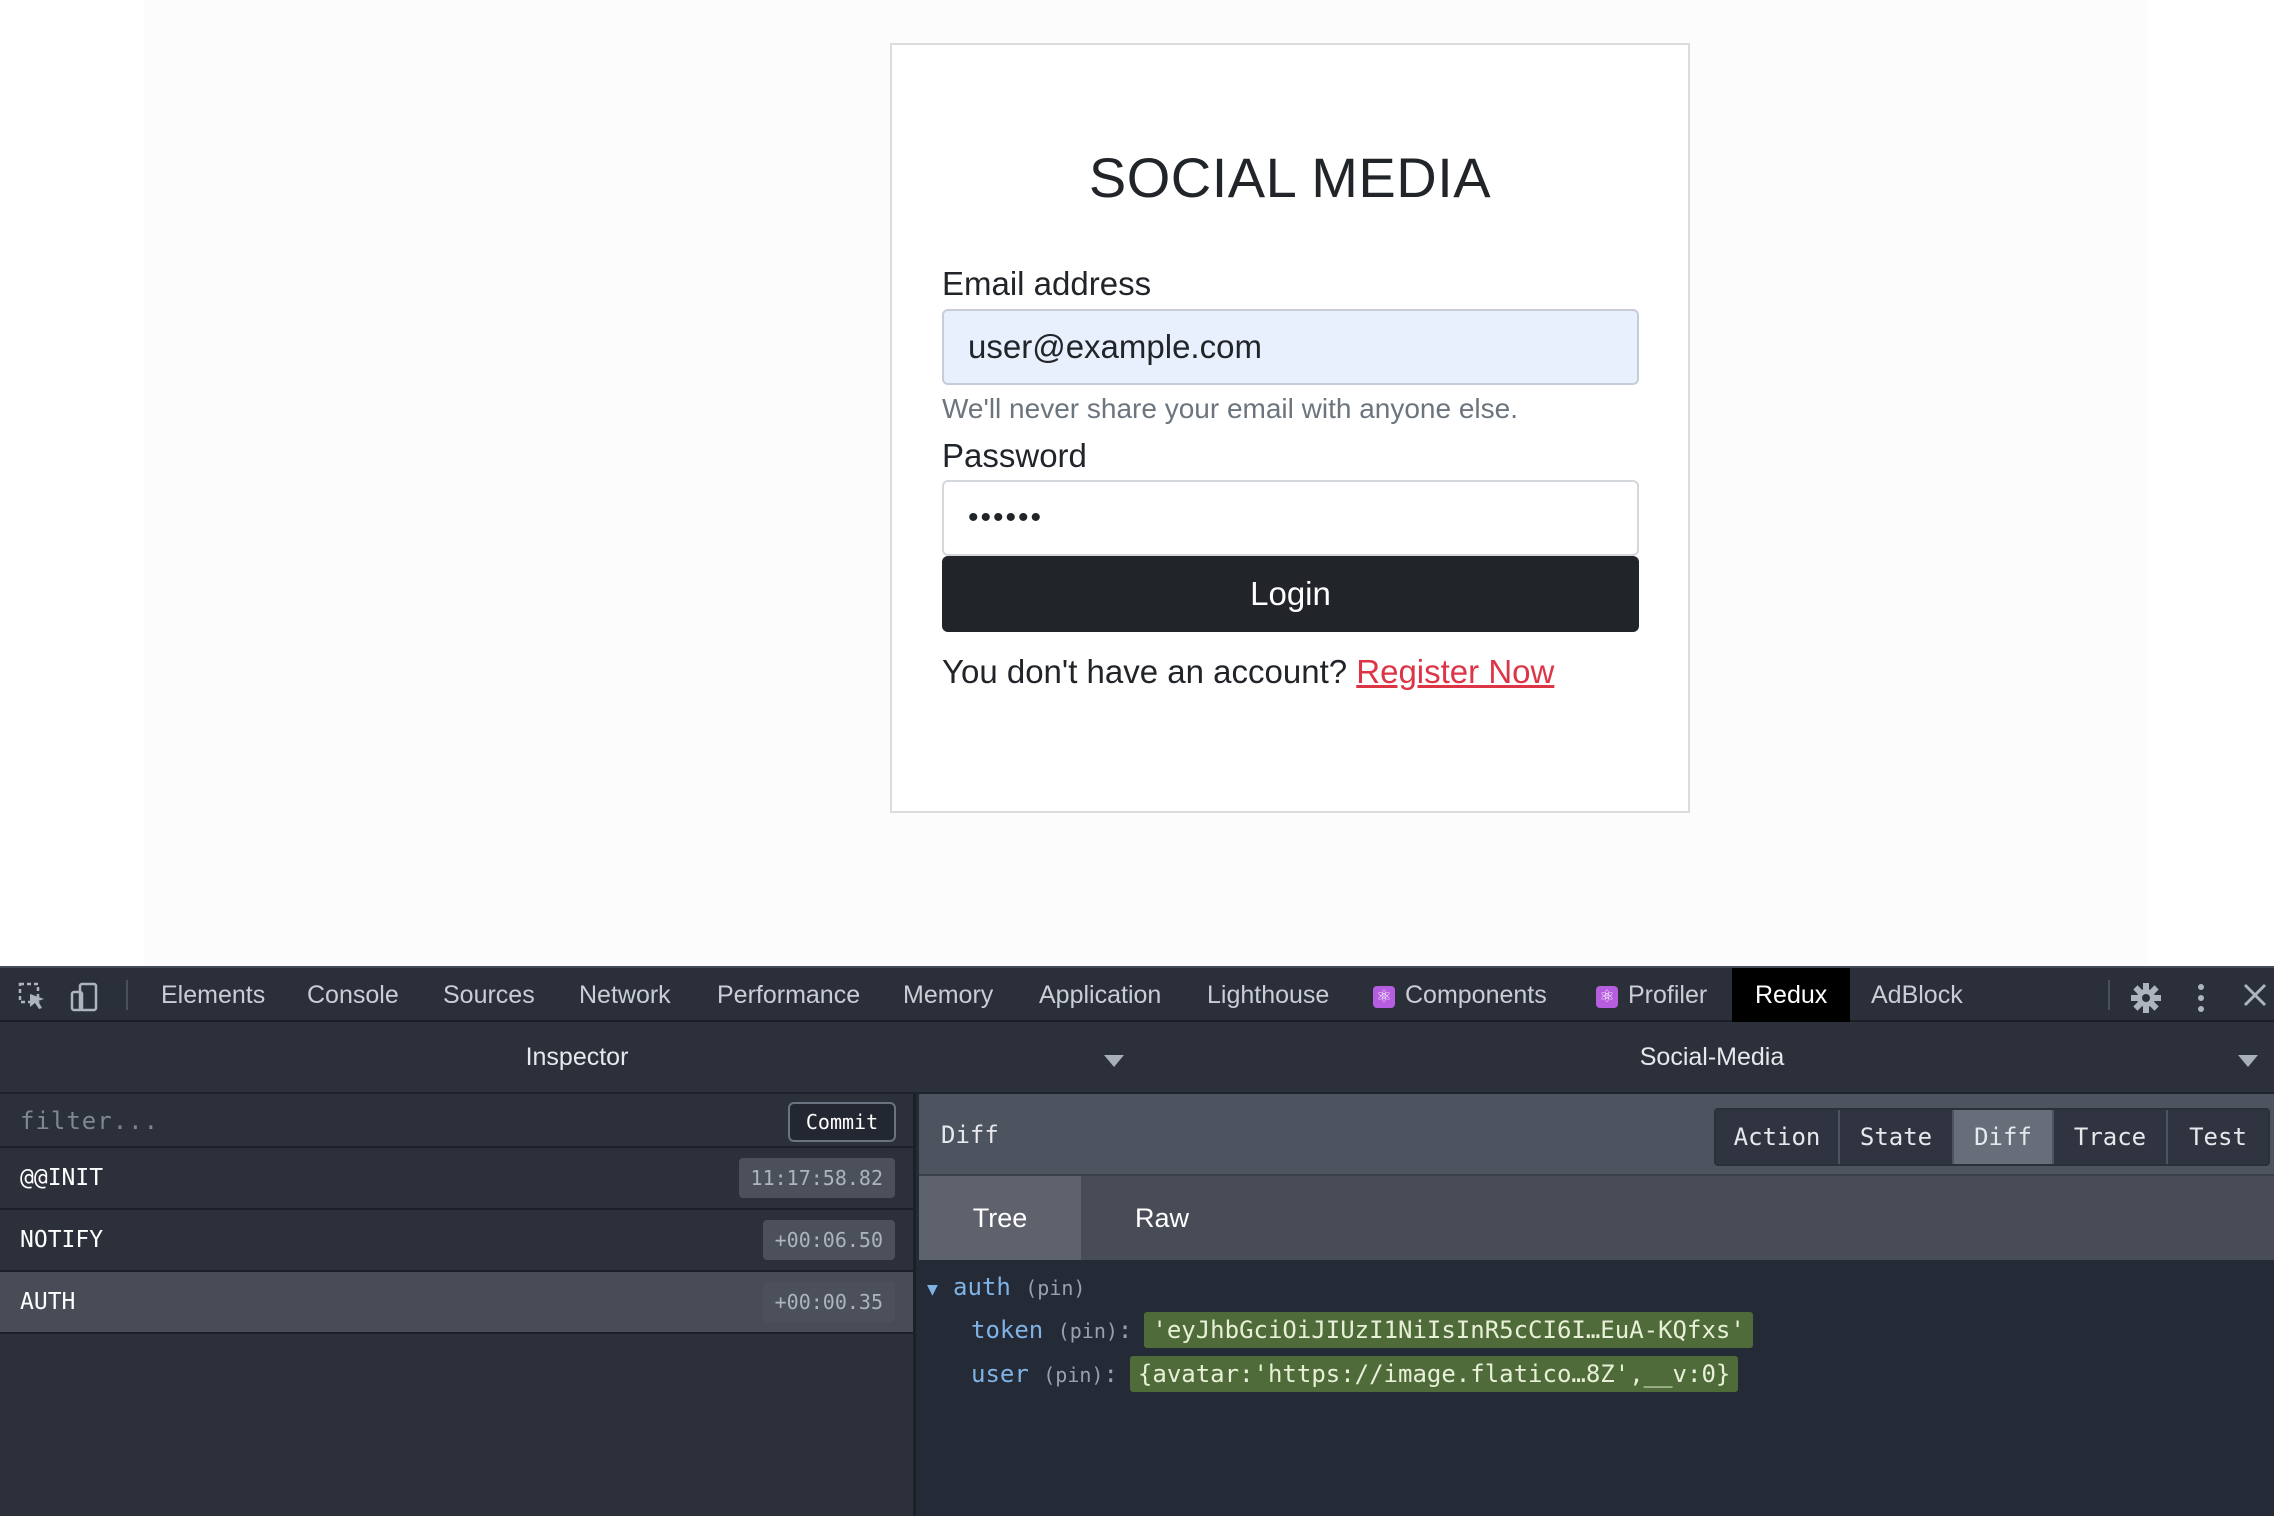 This screenshot has height=1516, width=2274. I want to click on preview-header: Diff Action State Diff Trace Test, so click(1596, 1135).